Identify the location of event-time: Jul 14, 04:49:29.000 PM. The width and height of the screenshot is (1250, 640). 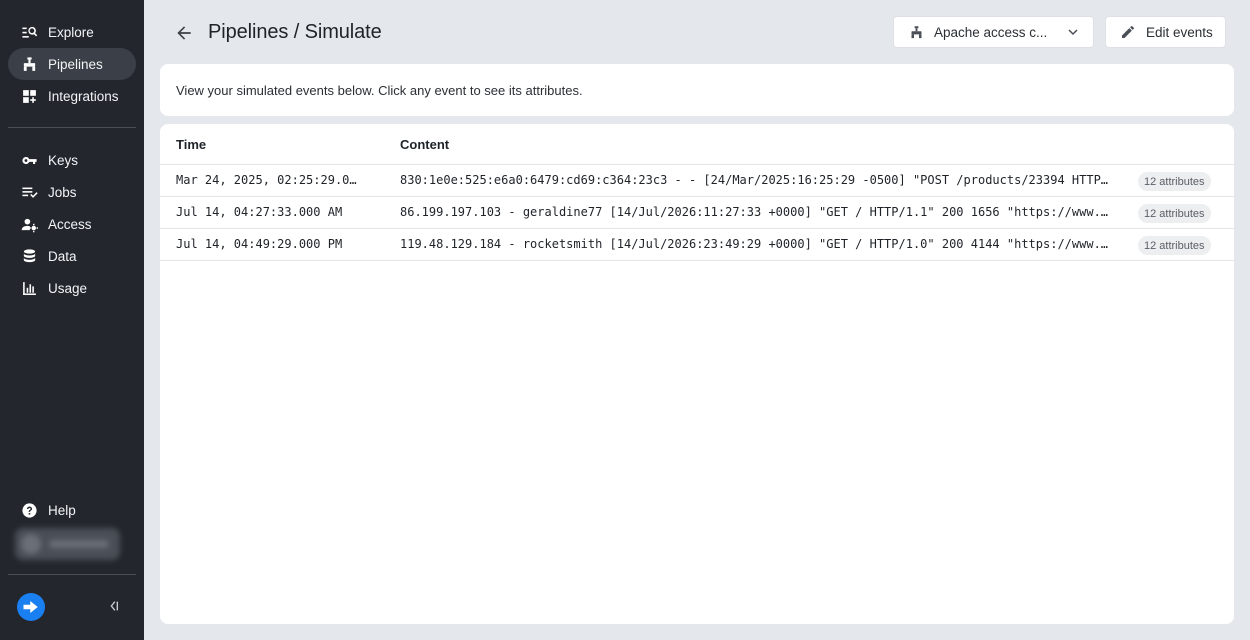
(259, 244).